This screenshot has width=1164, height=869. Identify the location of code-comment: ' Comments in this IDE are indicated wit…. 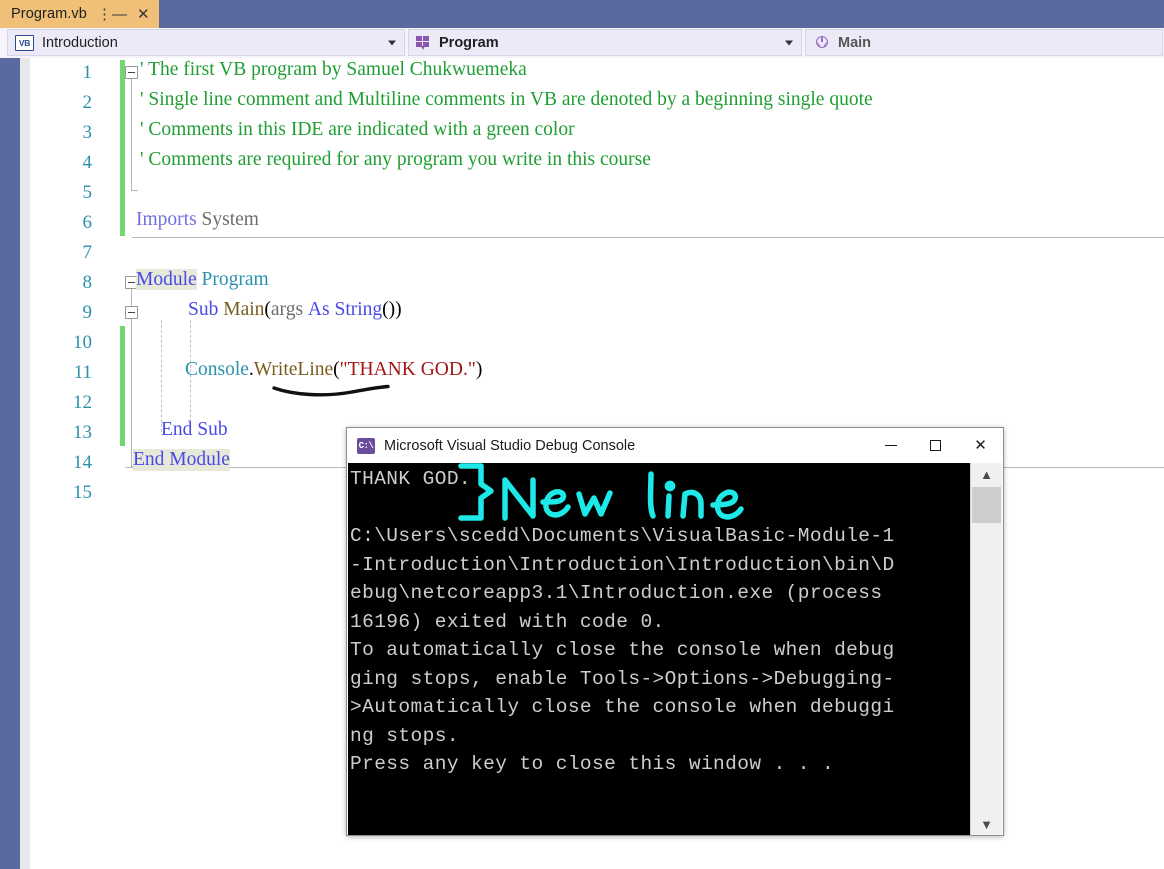
(357, 129).